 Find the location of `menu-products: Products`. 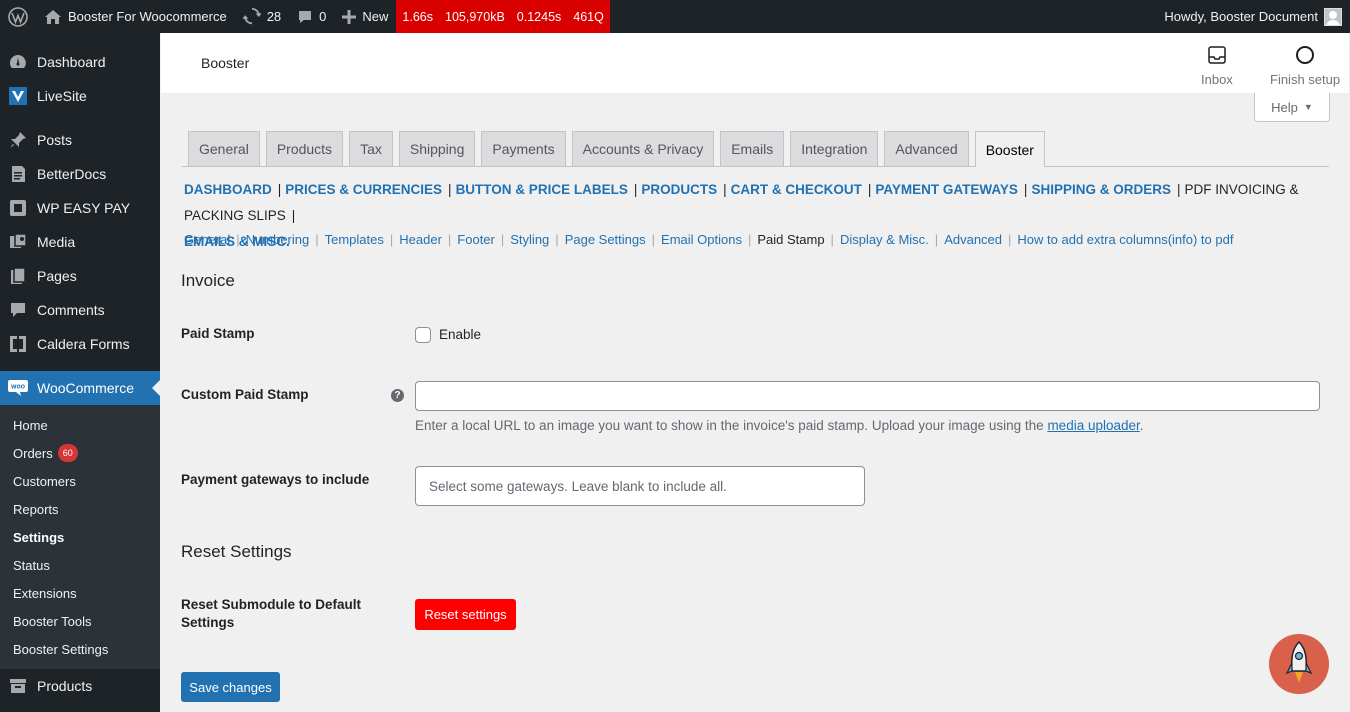

menu-products: Products is located at coordinates (80, 686).